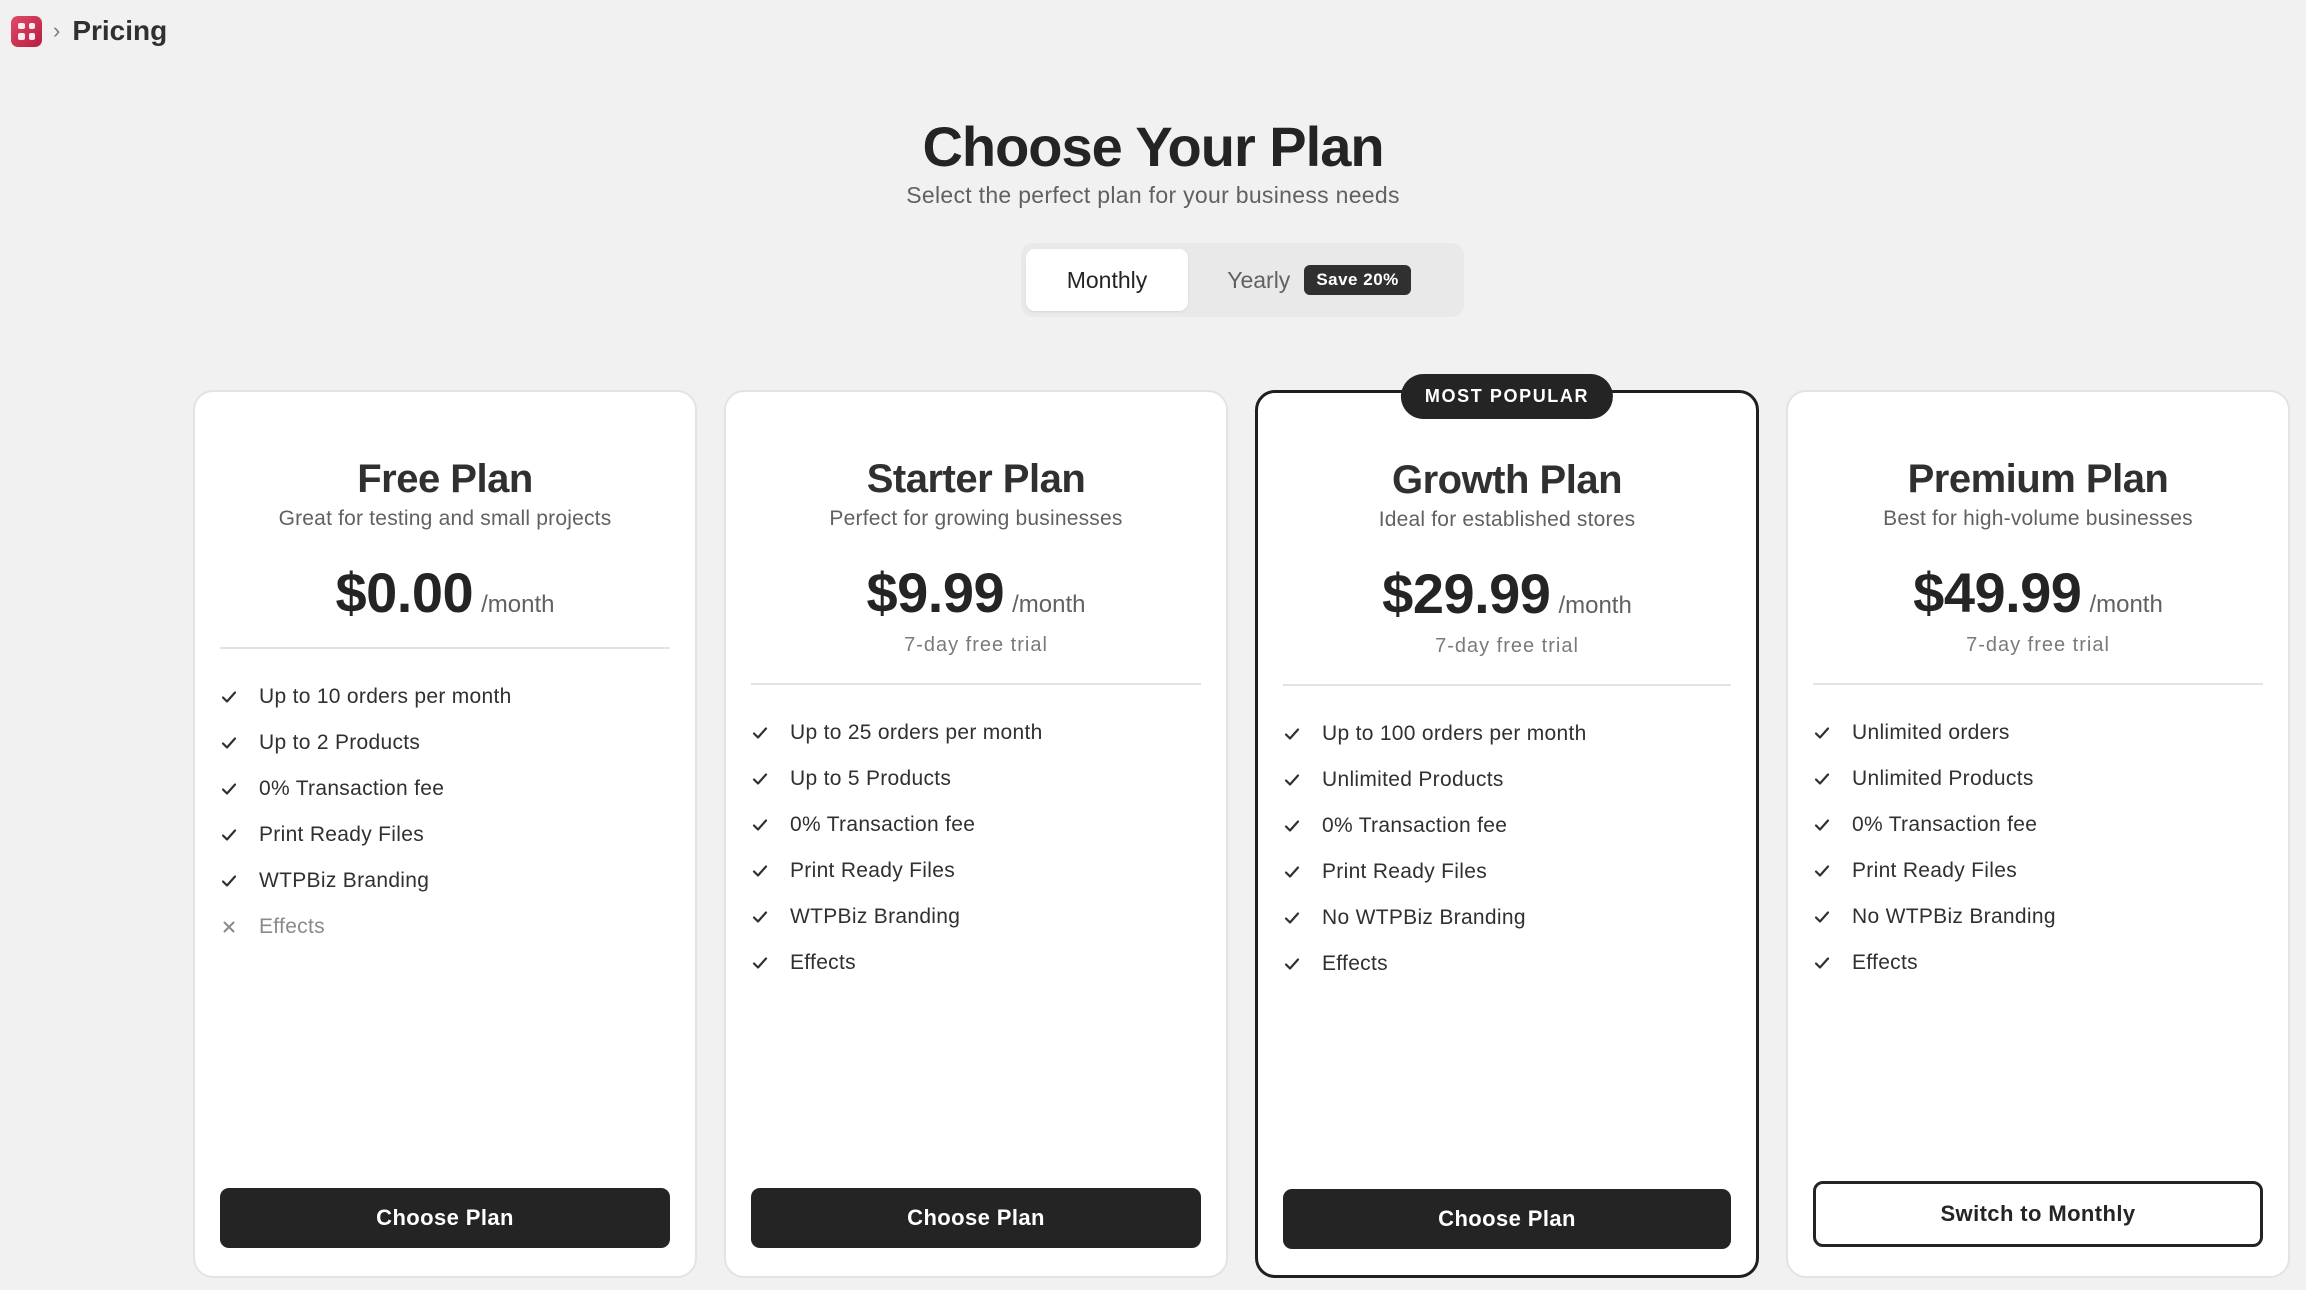  Describe the element at coordinates (1107, 280) in the screenshot. I see `monthly-toggle-button: Monthly` at that location.